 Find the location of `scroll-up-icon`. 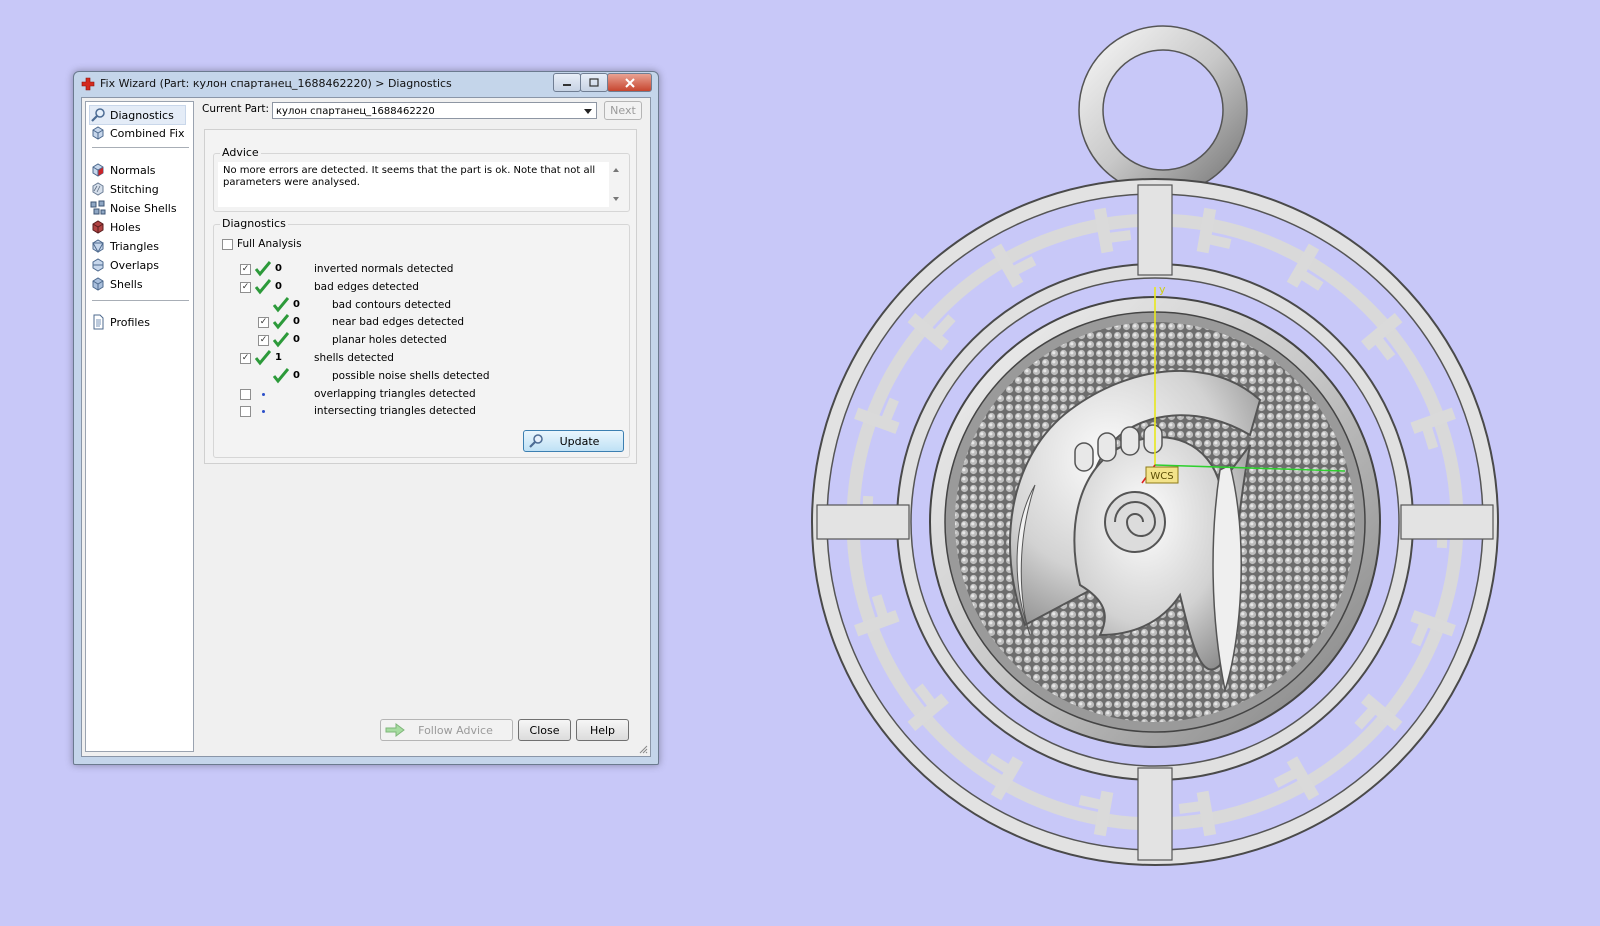

scroll-up-icon is located at coordinates (616, 170).